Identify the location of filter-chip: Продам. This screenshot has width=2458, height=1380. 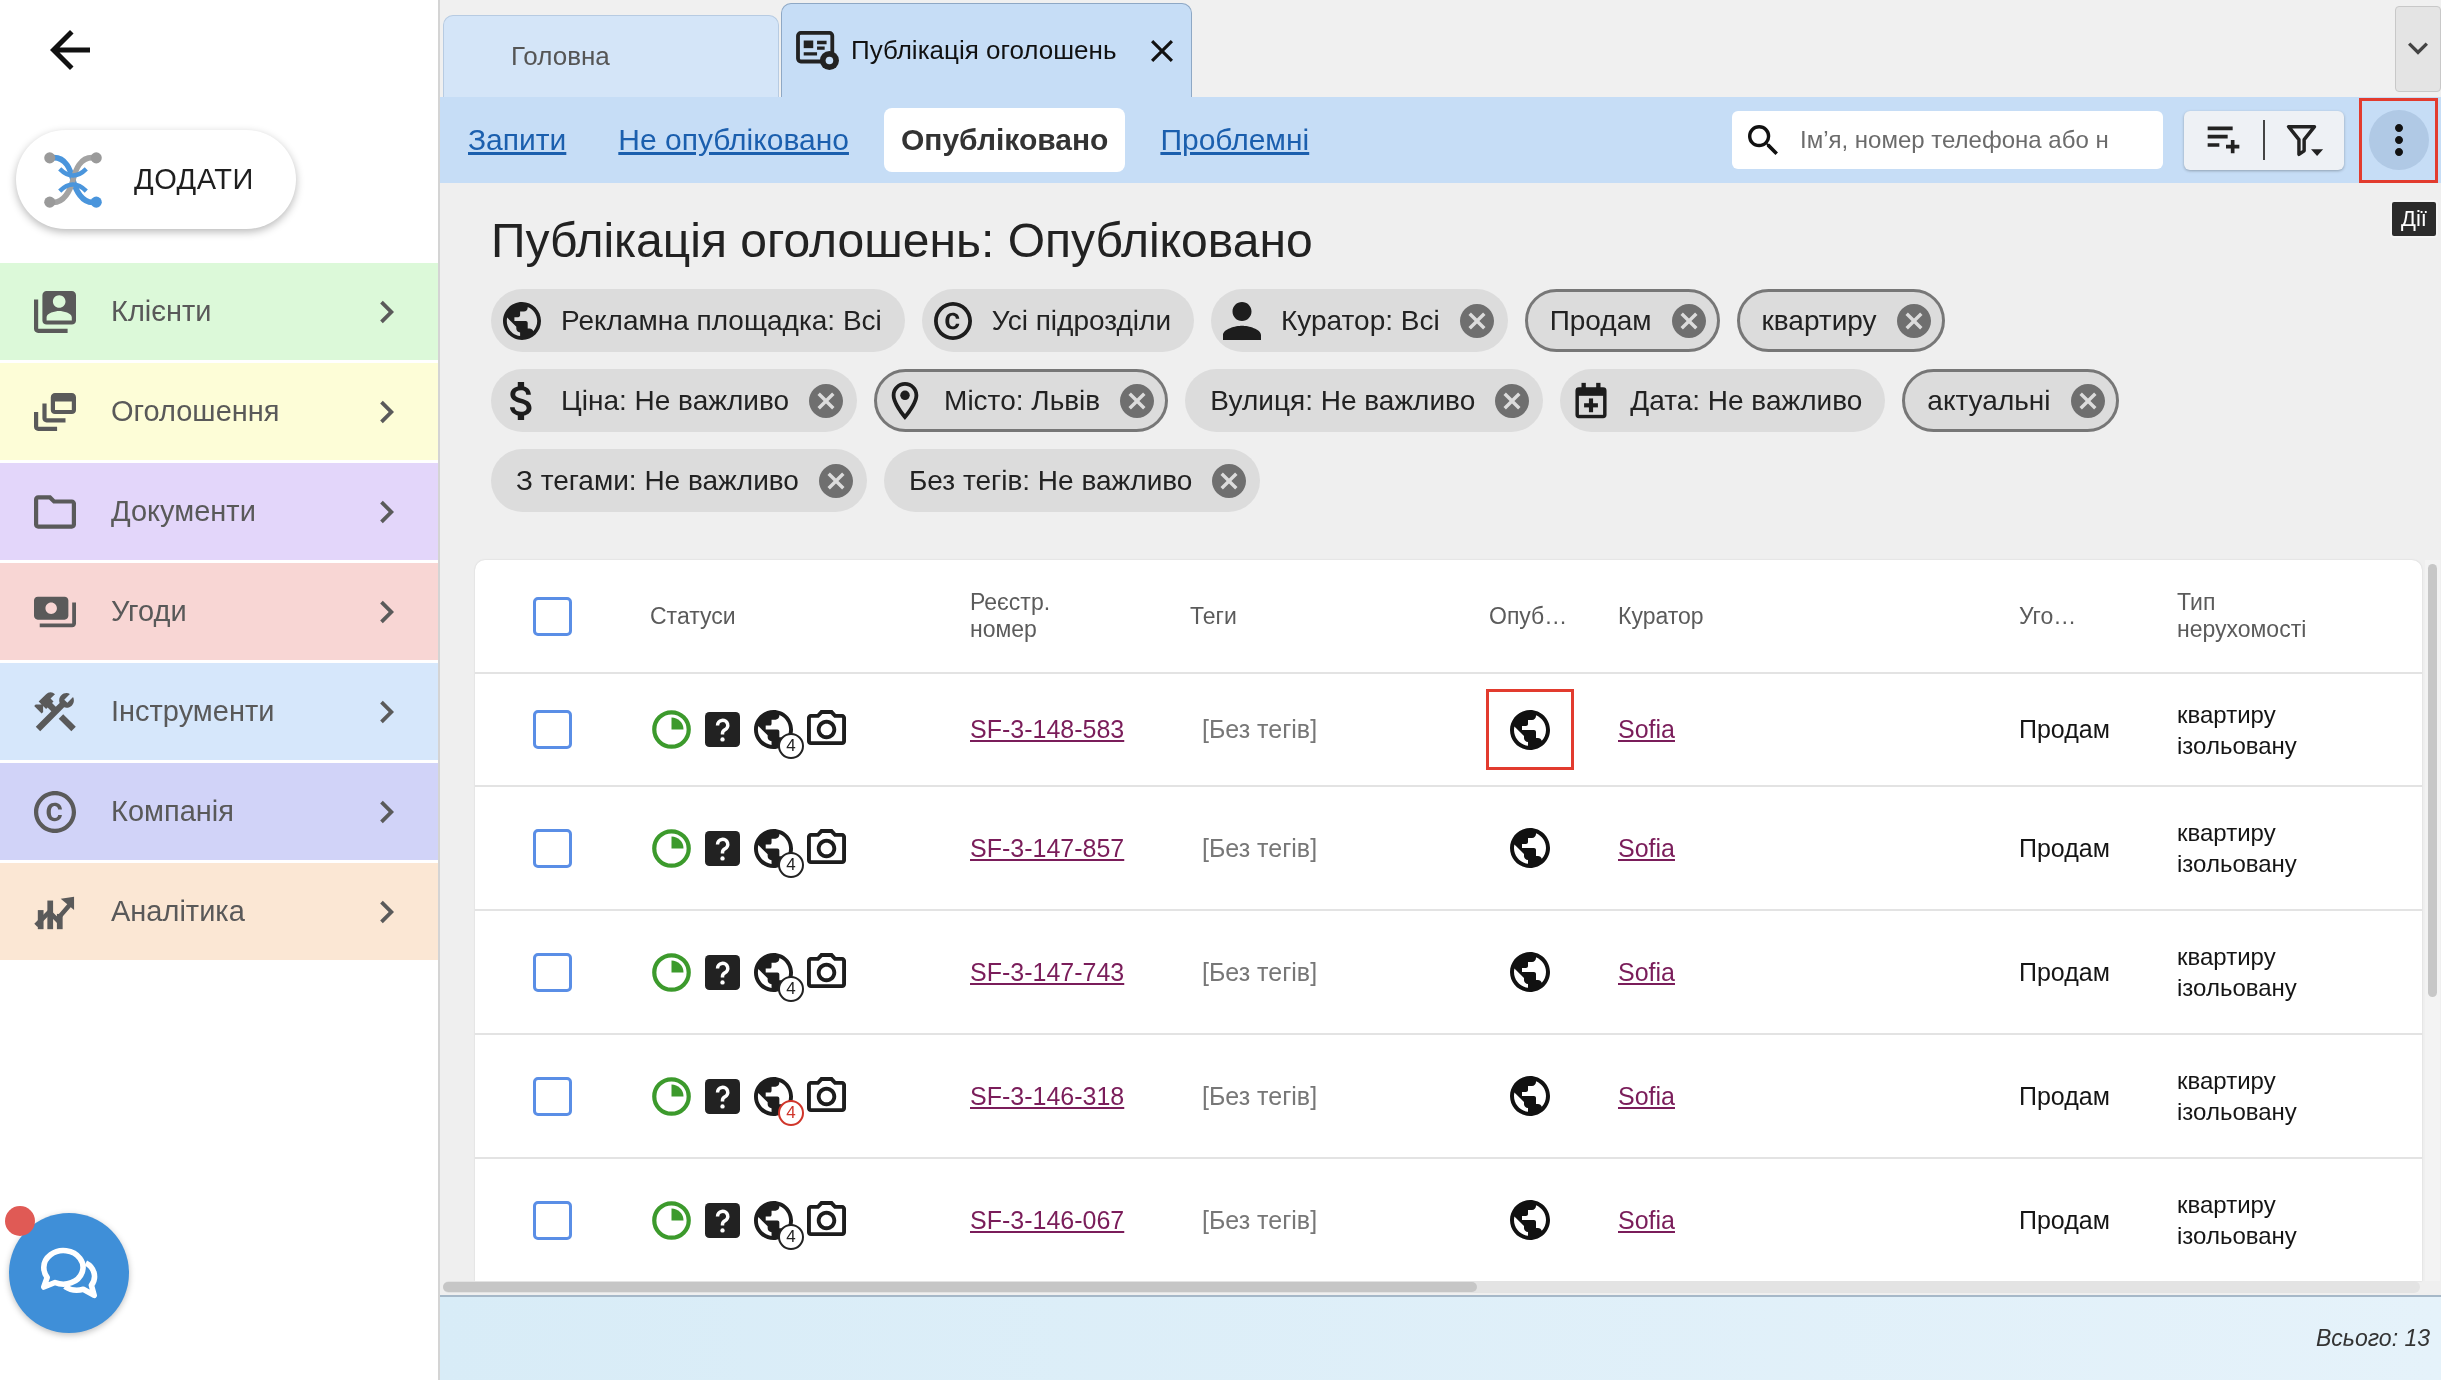
(1622, 320).